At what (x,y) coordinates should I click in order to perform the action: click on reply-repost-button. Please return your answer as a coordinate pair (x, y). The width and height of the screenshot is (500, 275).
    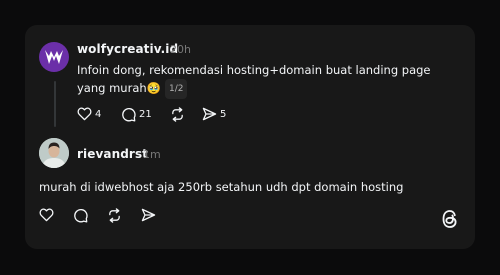
    Looking at the image, I should click on (114, 215).